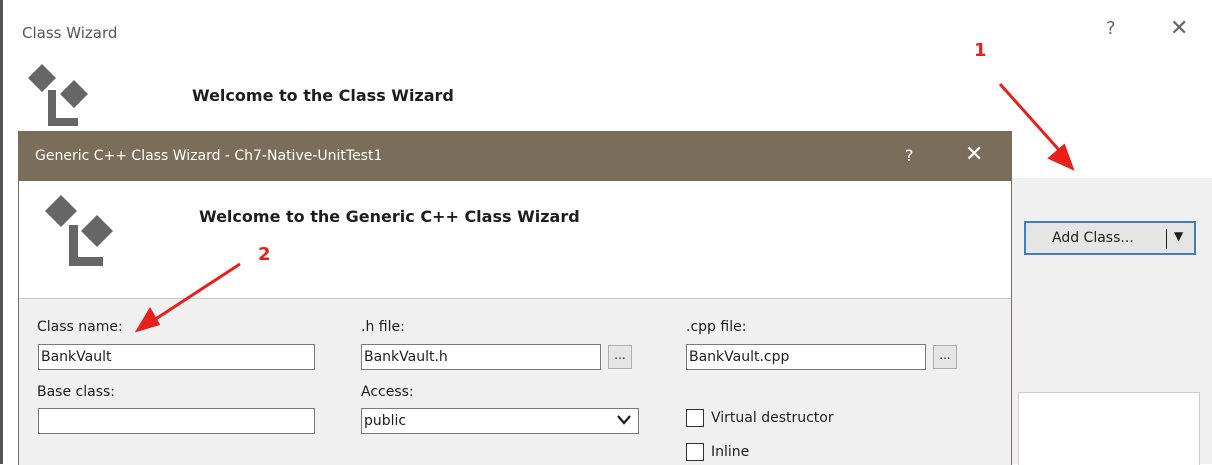 The width and height of the screenshot is (1212, 465). Describe the element at coordinates (980, 50) in the screenshot. I see `annotation-marker-1: 1` at that location.